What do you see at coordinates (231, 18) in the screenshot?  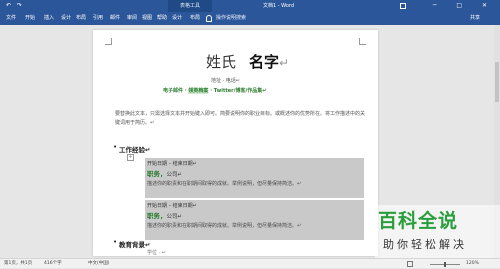 I see `tell-me-search: 操作说明搜索` at bounding box center [231, 18].